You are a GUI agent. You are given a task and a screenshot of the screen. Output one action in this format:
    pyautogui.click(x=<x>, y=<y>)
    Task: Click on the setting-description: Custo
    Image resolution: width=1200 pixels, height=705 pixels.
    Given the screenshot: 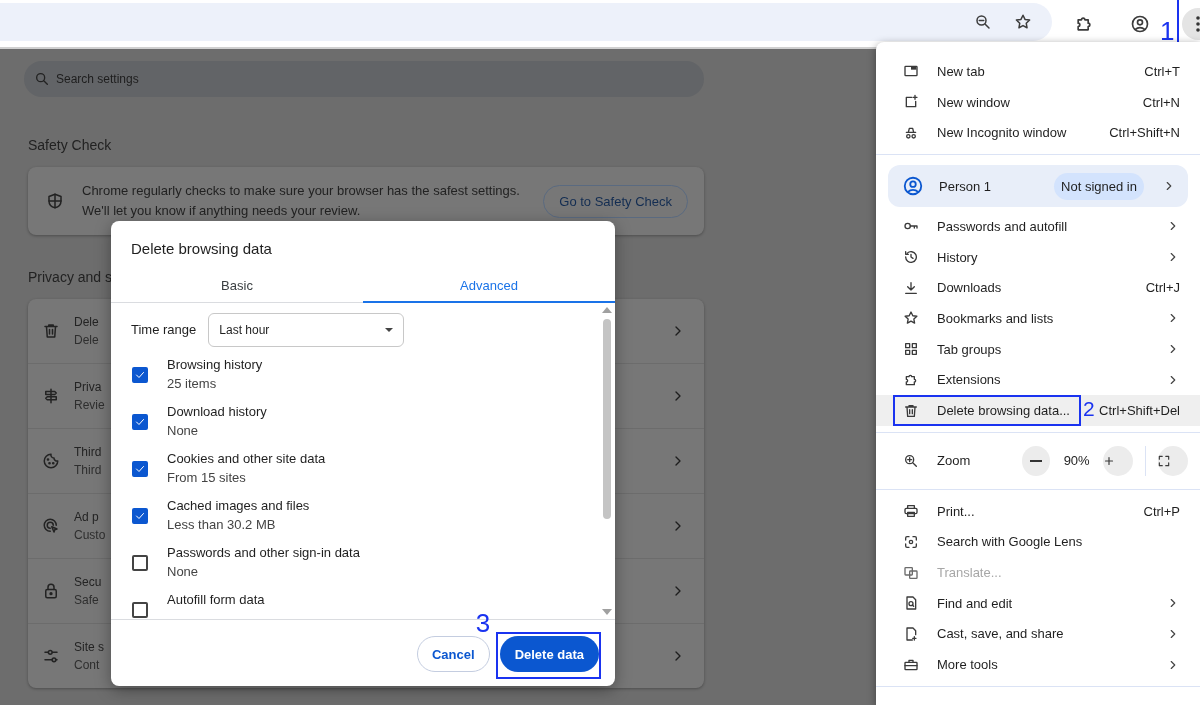 What is the action you would take?
    pyautogui.click(x=90, y=535)
    